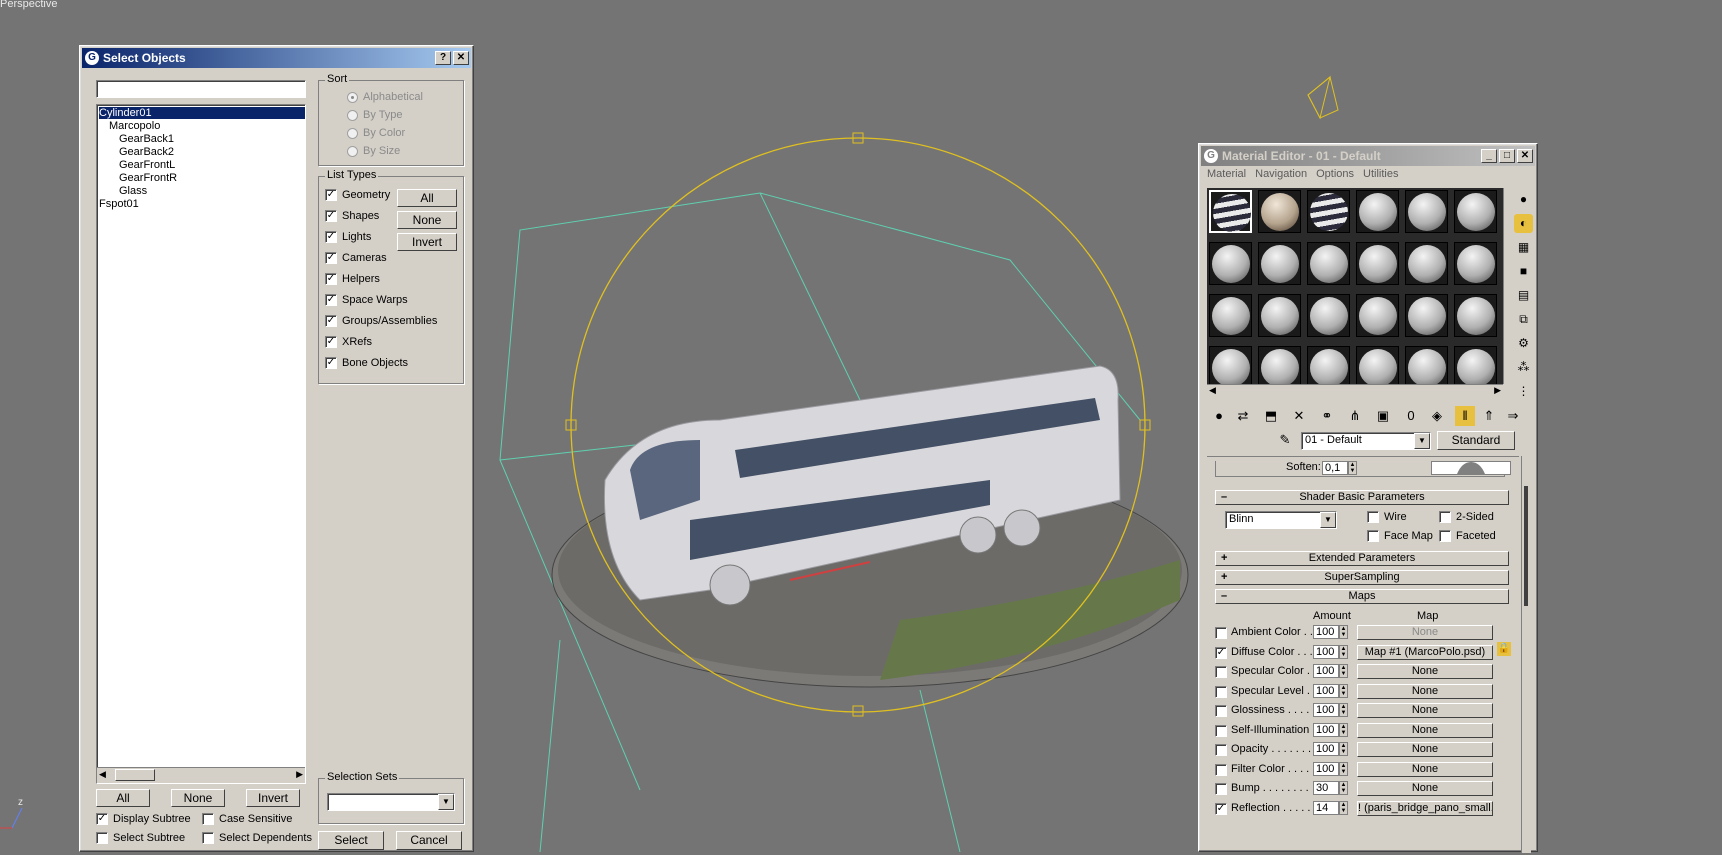 The height and width of the screenshot is (855, 1722). What do you see at coordinates (1526, 546) in the screenshot?
I see `rollout-scroll-thumb` at bounding box center [1526, 546].